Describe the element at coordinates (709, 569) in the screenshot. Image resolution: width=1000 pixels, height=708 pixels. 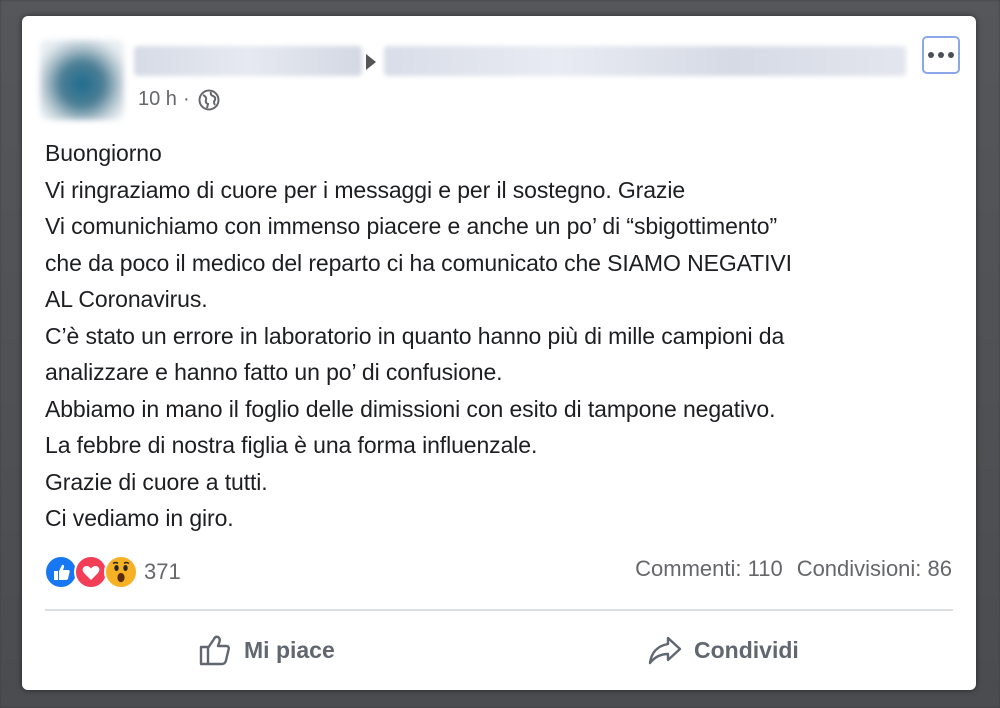
I see `comments-count: Commenti: 110` at that location.